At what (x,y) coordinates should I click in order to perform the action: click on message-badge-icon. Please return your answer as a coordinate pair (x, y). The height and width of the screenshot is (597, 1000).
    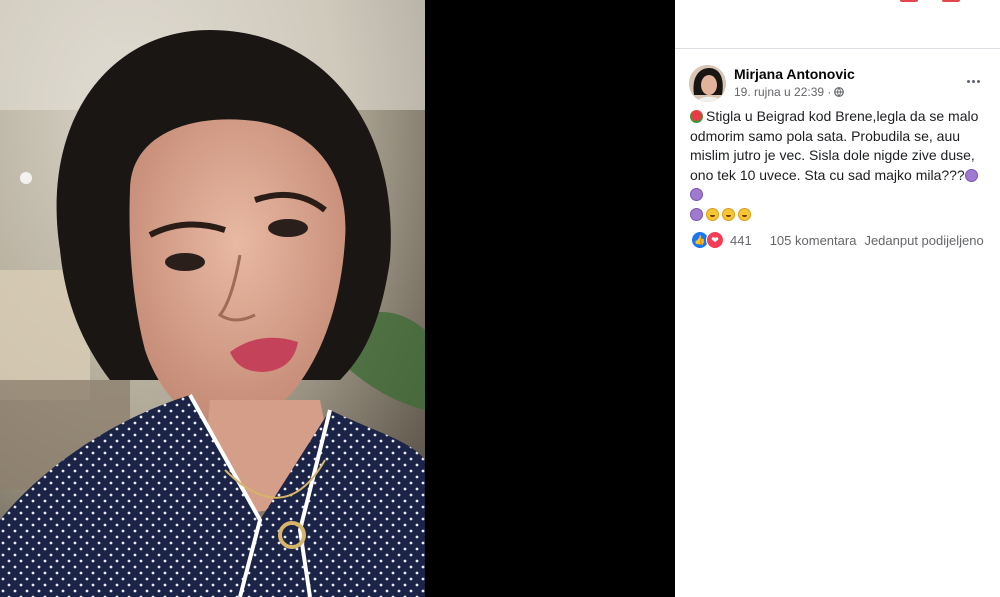
    Looking at the image, I should click on (951, 1).